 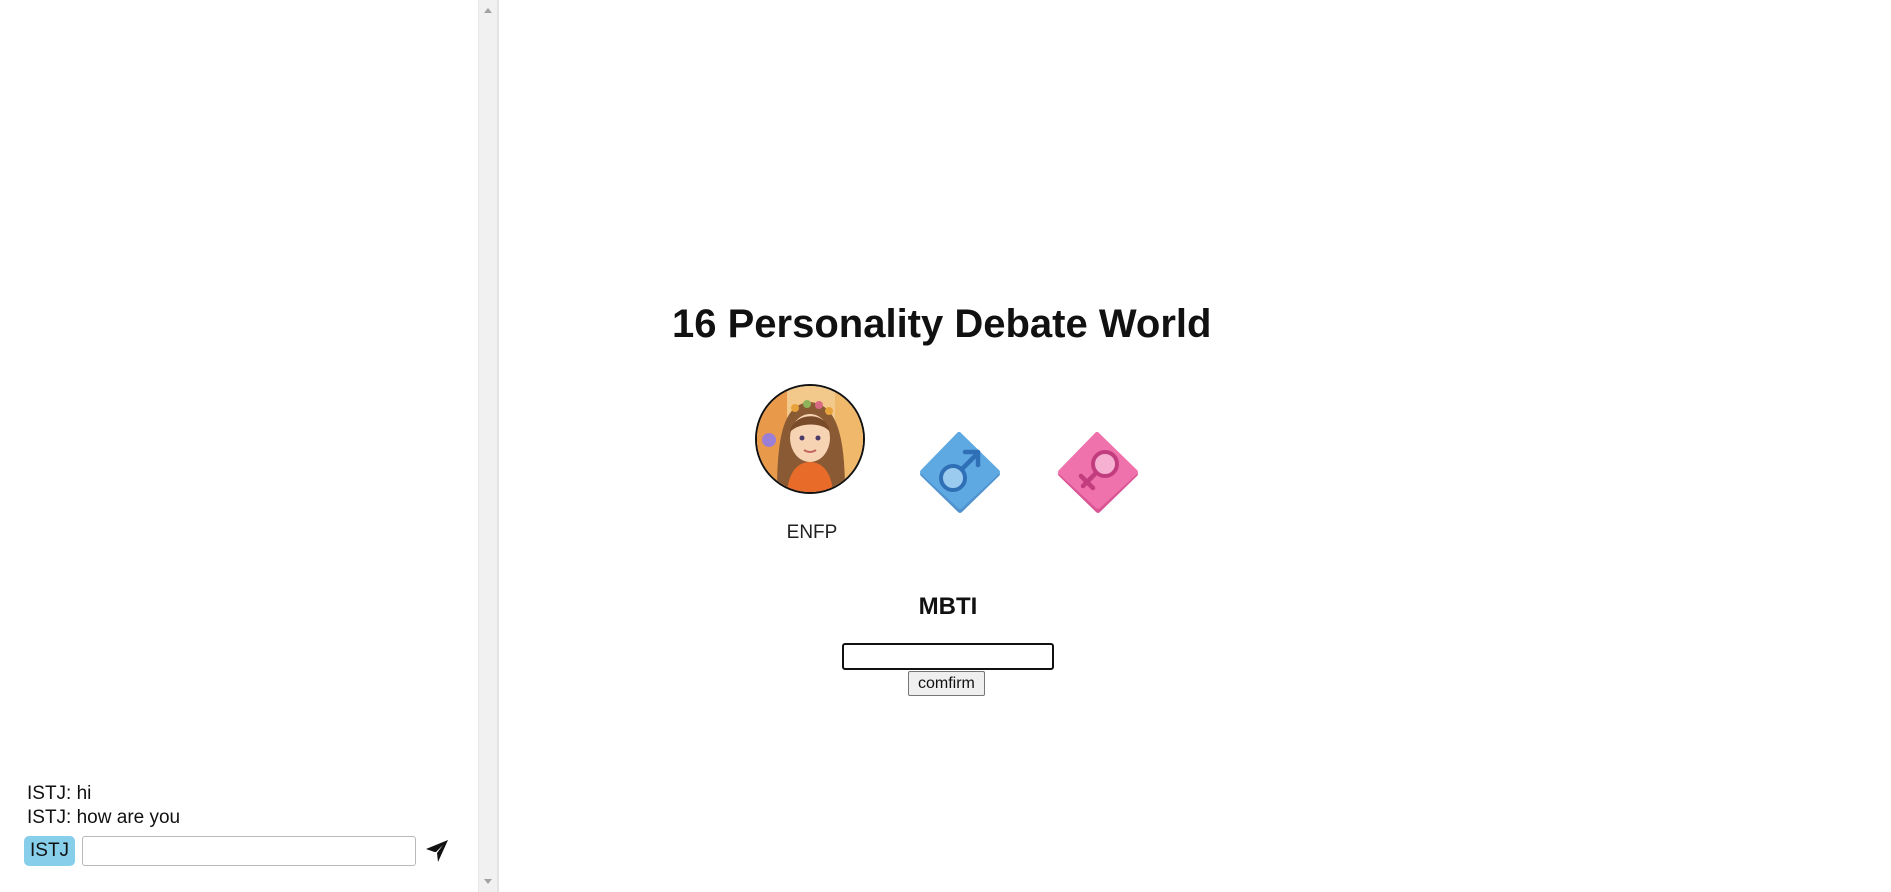 What do you see at coordinates (59, 793) in the screenshot?
I see `chat-message: ISTJ: hi` at bounding box center [59, 793].